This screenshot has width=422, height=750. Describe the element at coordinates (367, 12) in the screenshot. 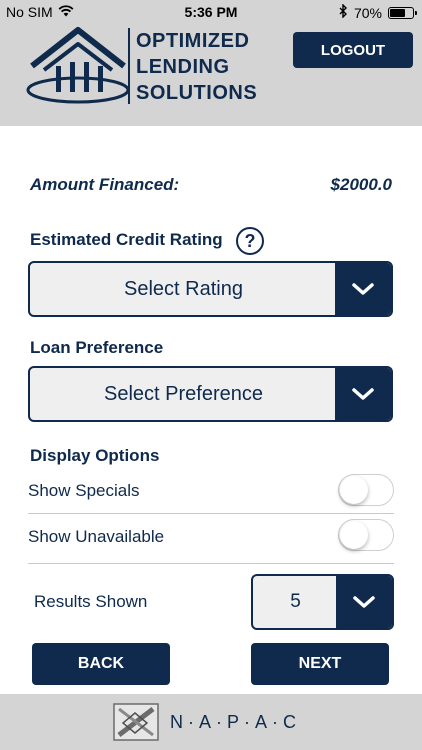

I see `battery-percent: 70%` at that location.